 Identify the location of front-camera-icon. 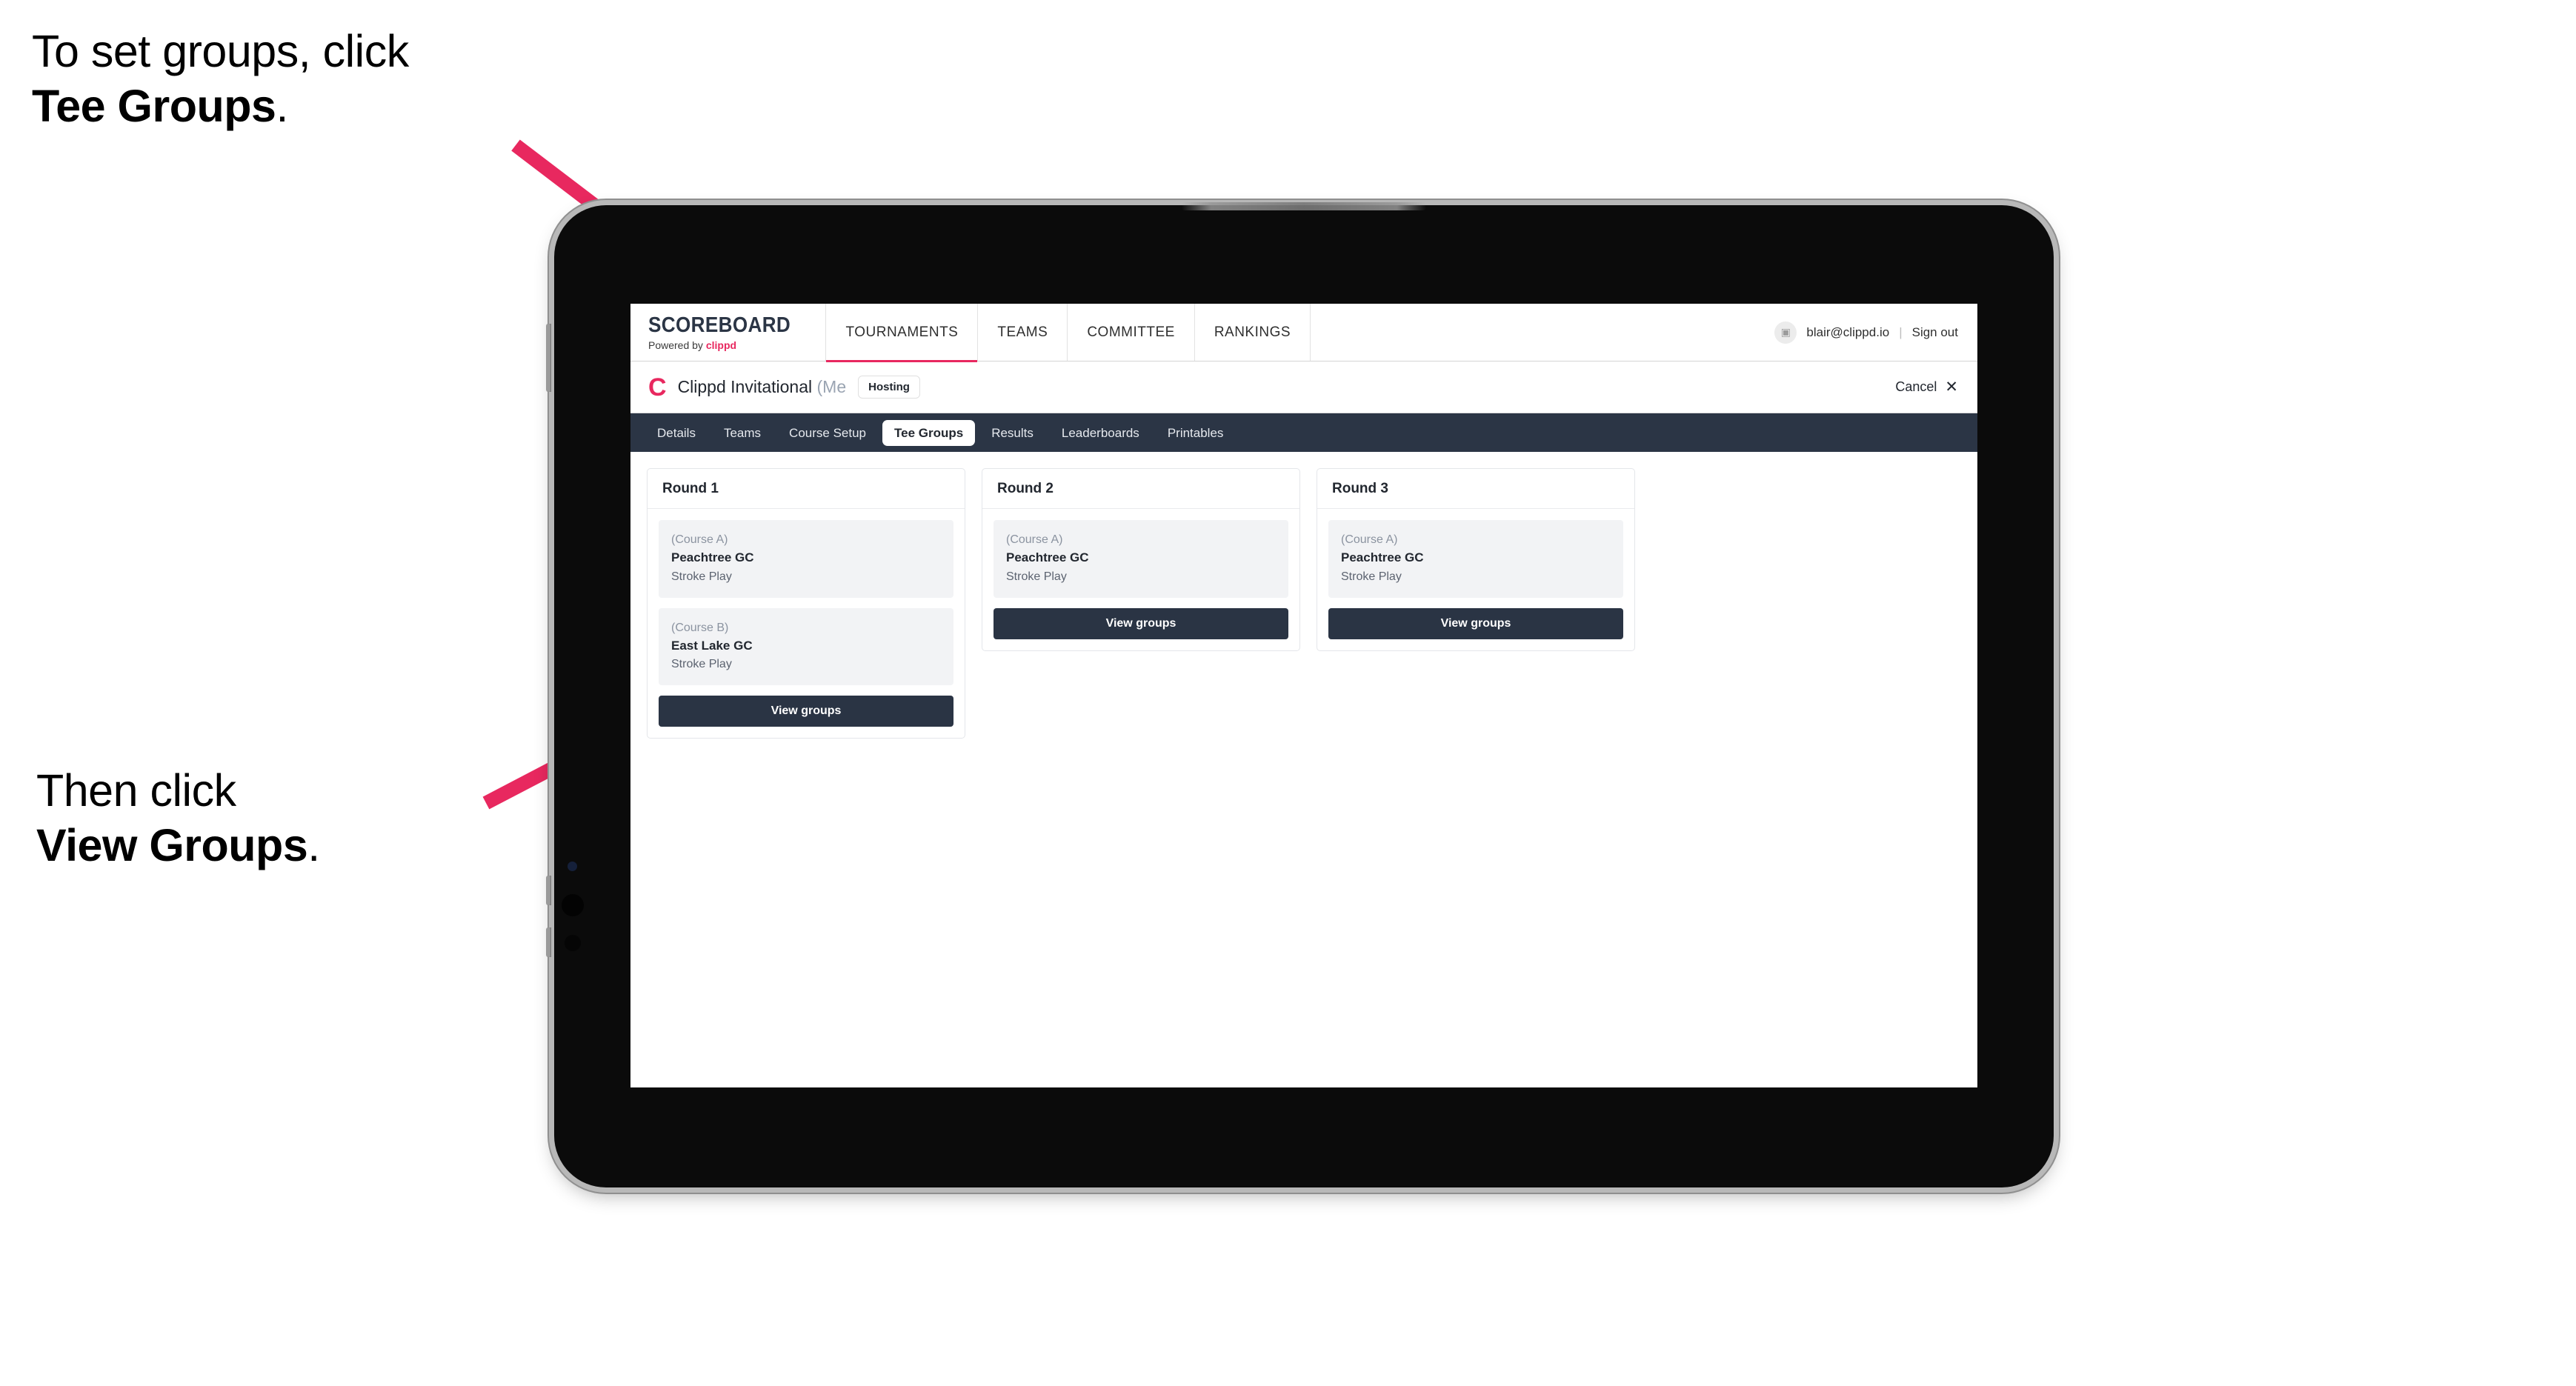
(572, 867).